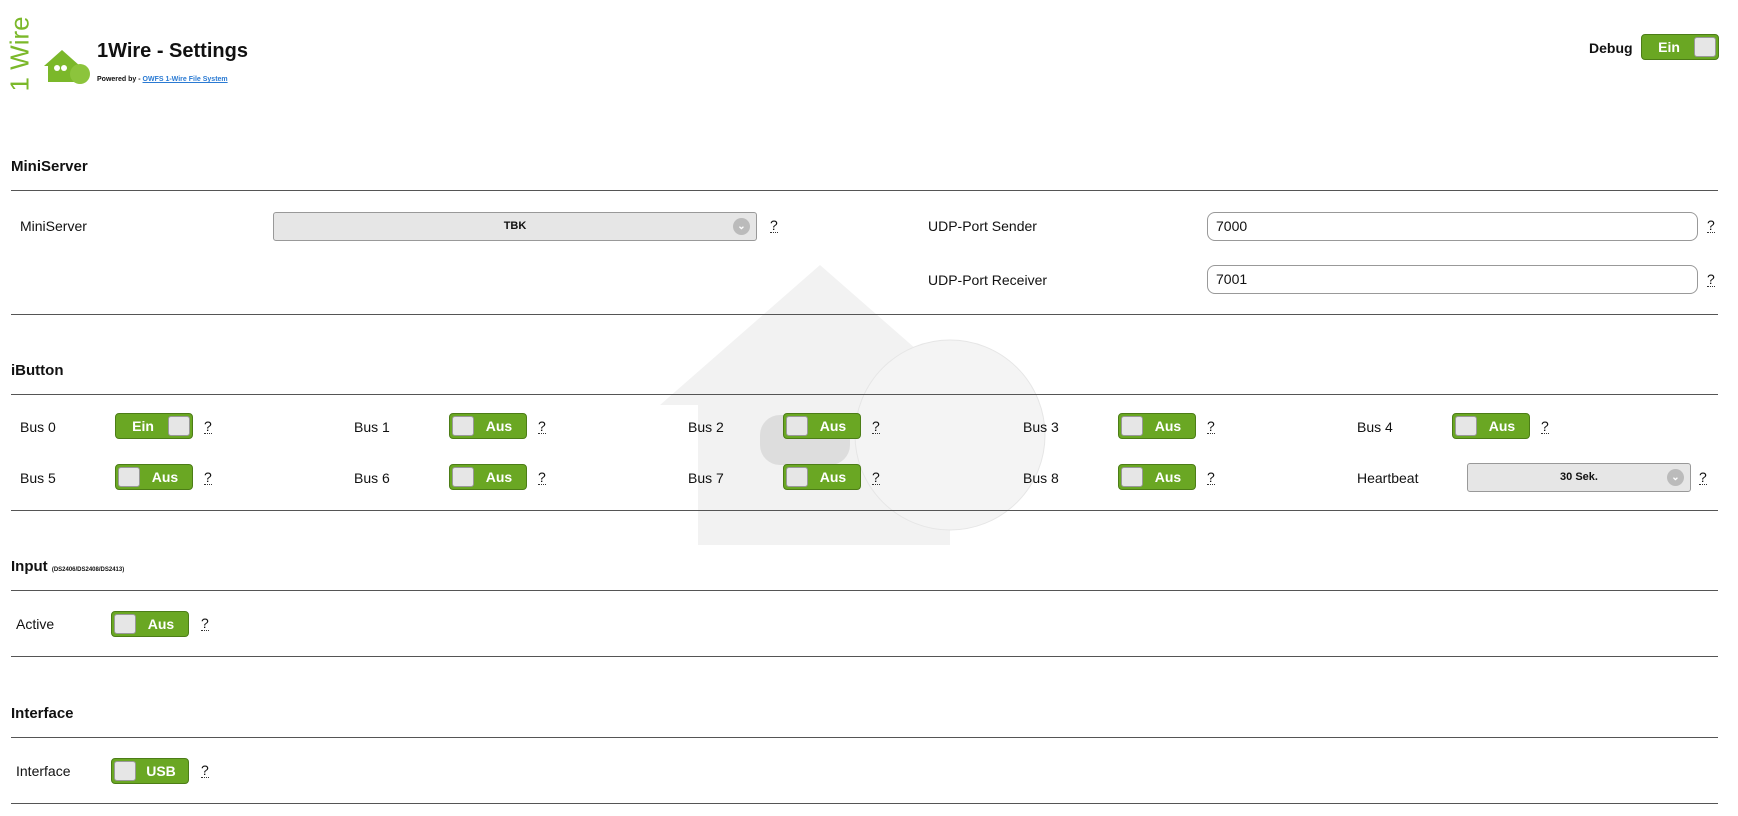 The width and height of the screenshot is (1738, 816). Describe the element at coordinates (488, 477) in the screenshot. I see `bus-6-toggle: Aus` at that location.